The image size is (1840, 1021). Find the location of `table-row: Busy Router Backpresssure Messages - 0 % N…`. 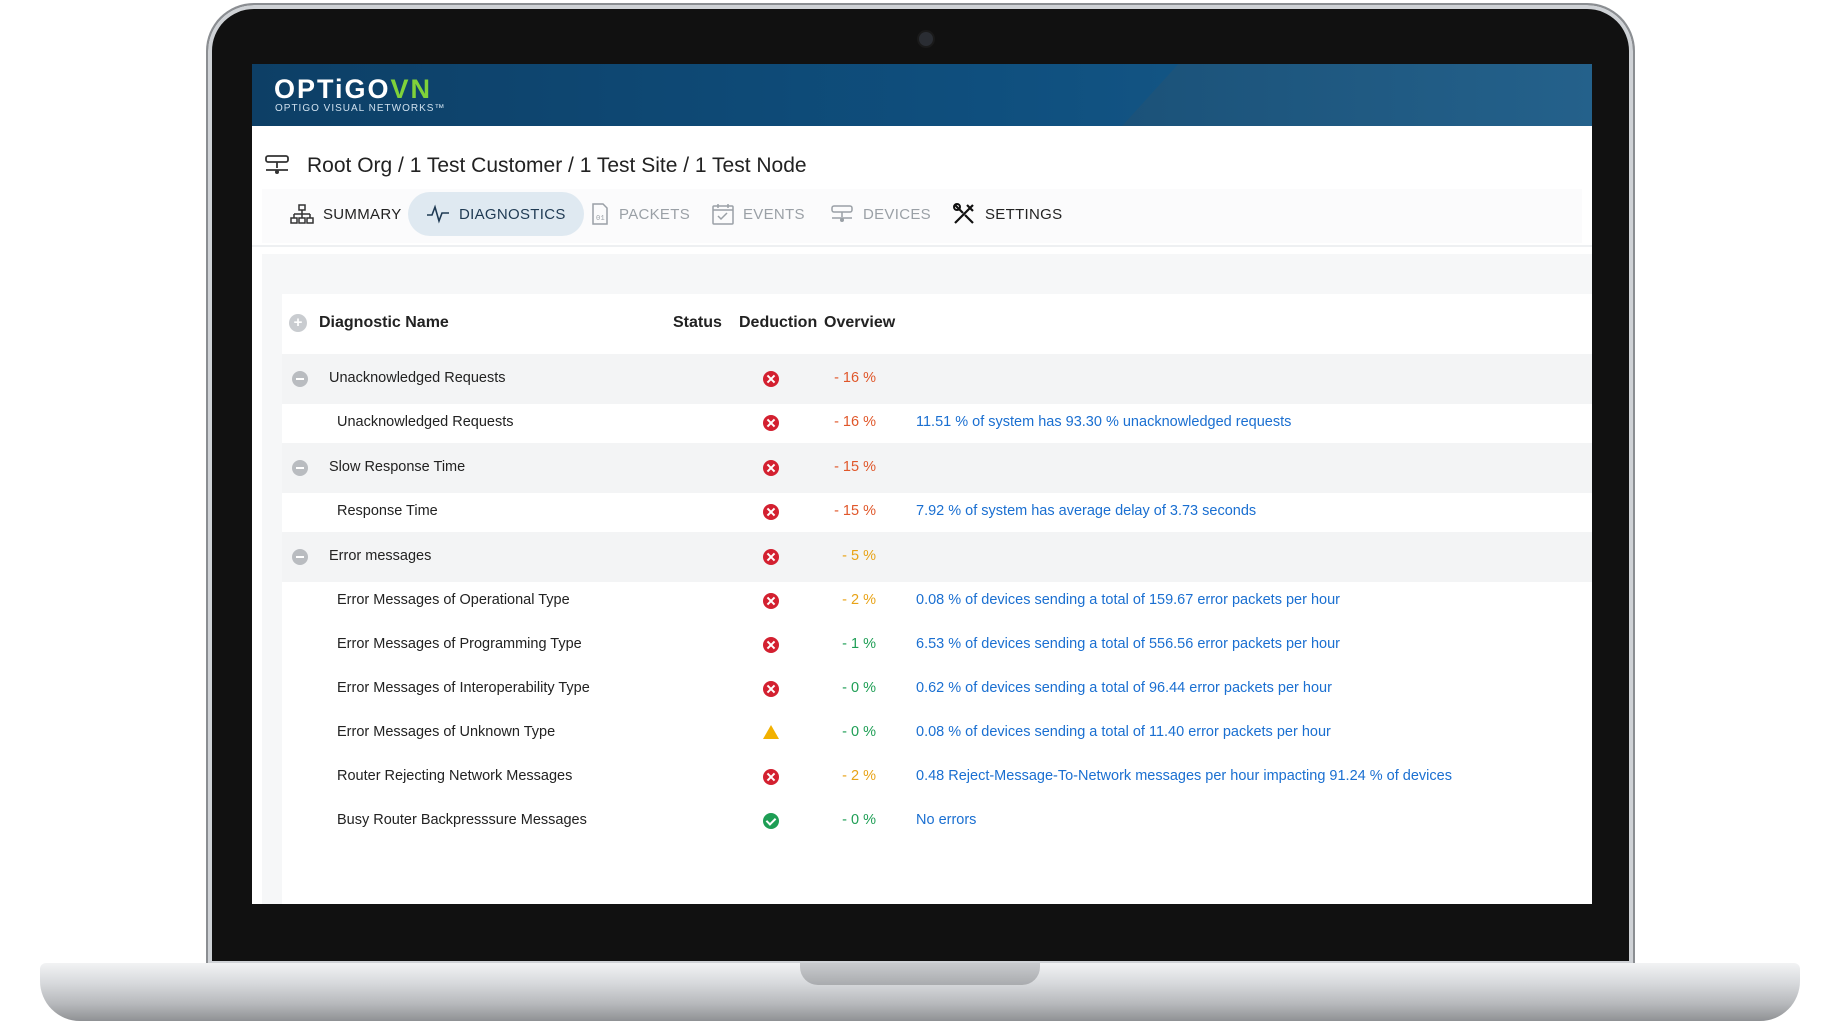

table-row: Busy Router Backpresssure Messages - 0 % N… is located at coordinates (937, 821).